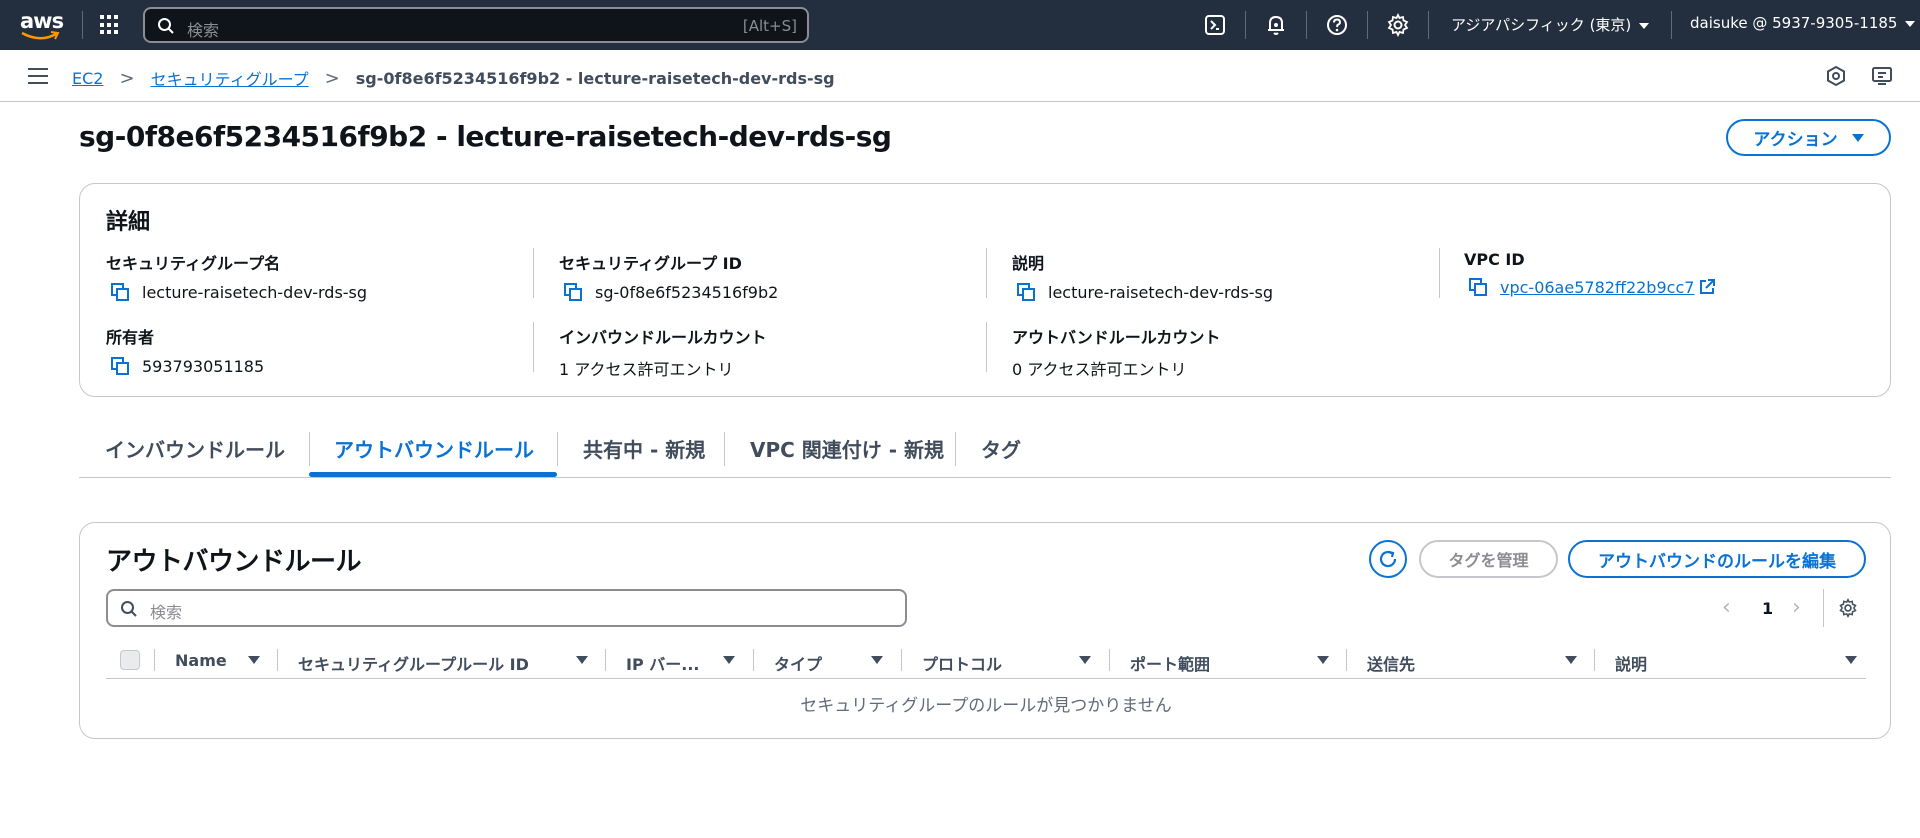 The width and height of the screenshot is (1920, 838). What do you see at coordinates (1808, 137) in the screenshot?
I see `actions-button: アクション` at bounding box center [1808, 137].